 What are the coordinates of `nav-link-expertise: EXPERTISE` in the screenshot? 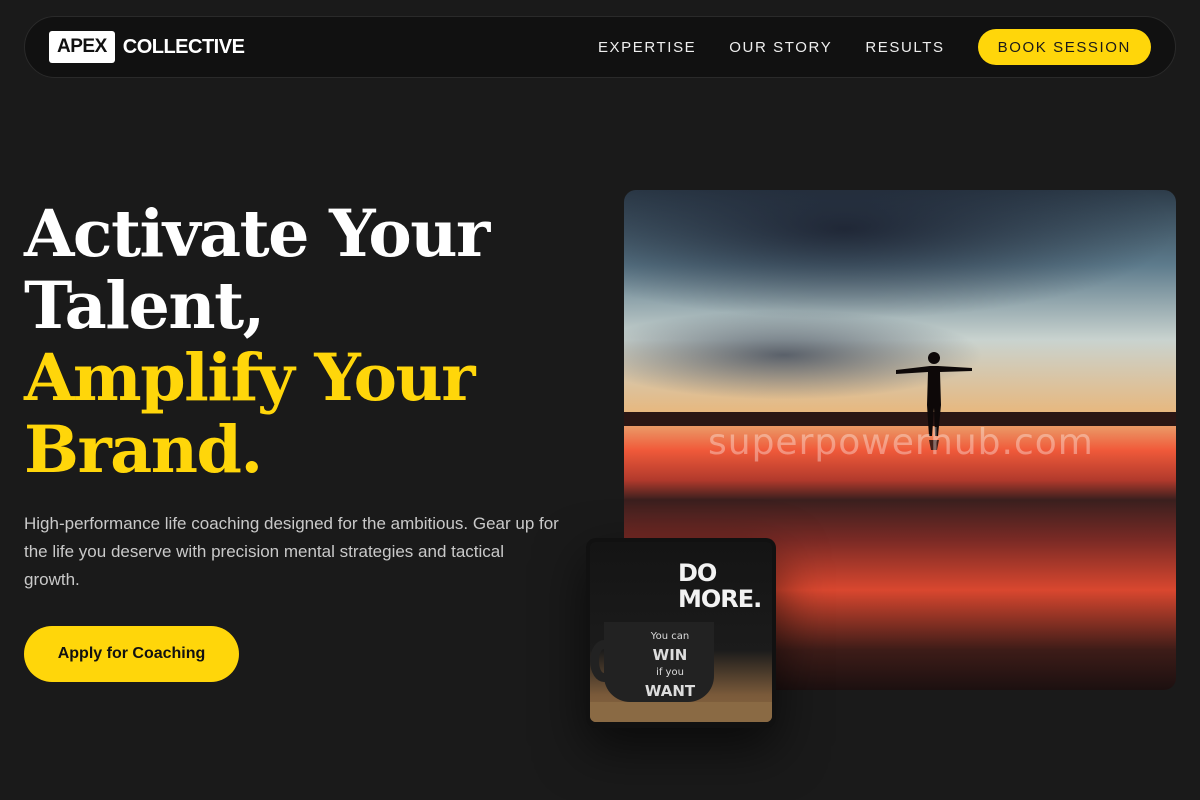 It's located at (647, 47).